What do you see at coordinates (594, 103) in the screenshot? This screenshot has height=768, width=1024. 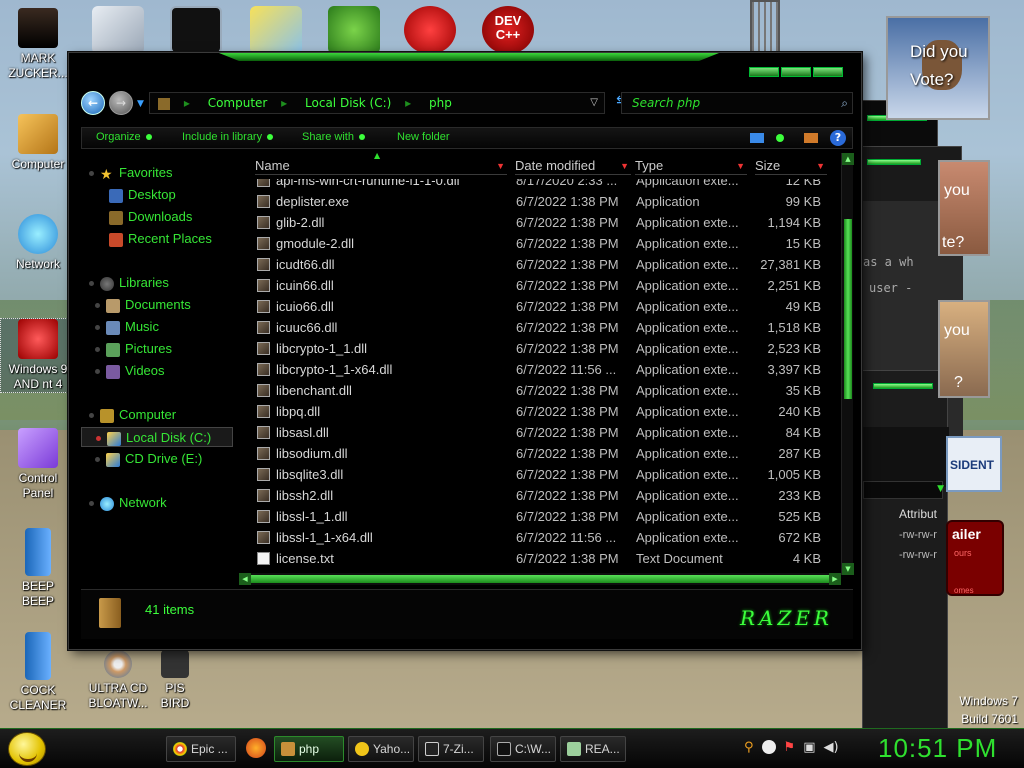 I see `address-dropdown-icon: ▽` at bounding box center [594, 103].